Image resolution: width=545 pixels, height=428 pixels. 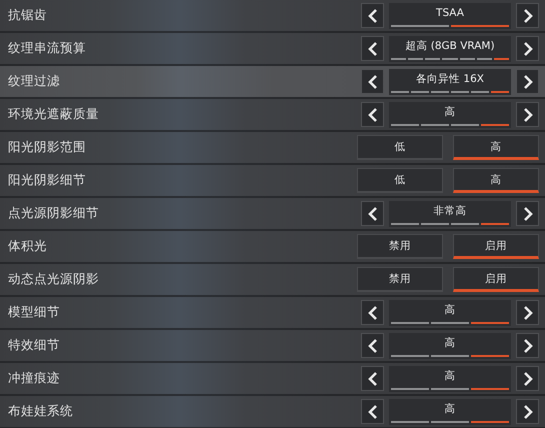 What do you see at coordinates (28, 15) in the screenshot?
I see `setting-label: 抗锯齿` at bounding box center [28, 15].